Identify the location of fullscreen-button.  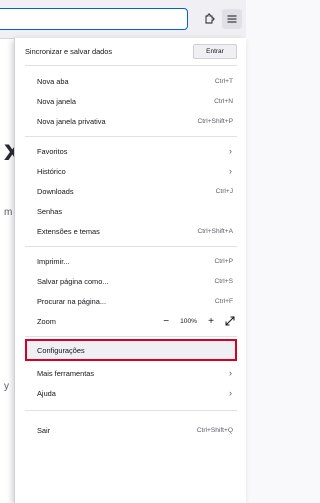
(230, 321).